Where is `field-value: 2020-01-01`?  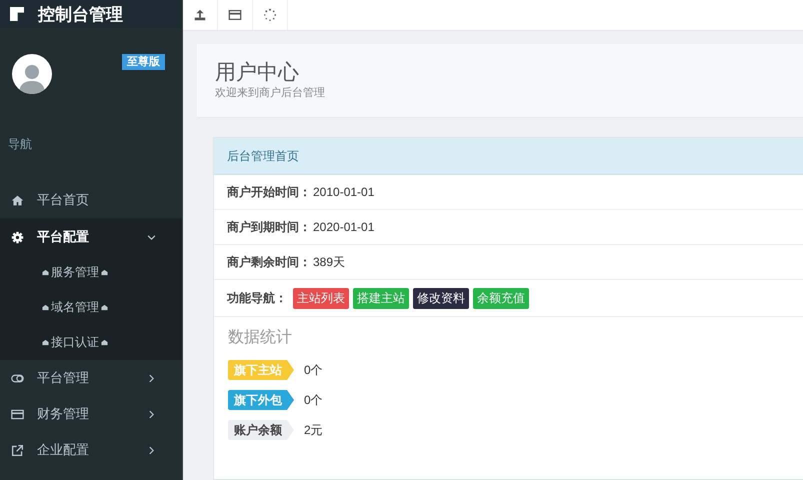 field-value: 2020-01-01 is located at coordinates (343, 227).